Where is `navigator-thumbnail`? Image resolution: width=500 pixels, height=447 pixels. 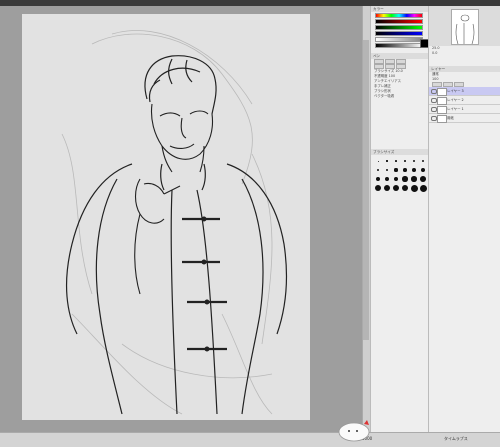
navigator-thumbnail is located at coordinates (465, 29).